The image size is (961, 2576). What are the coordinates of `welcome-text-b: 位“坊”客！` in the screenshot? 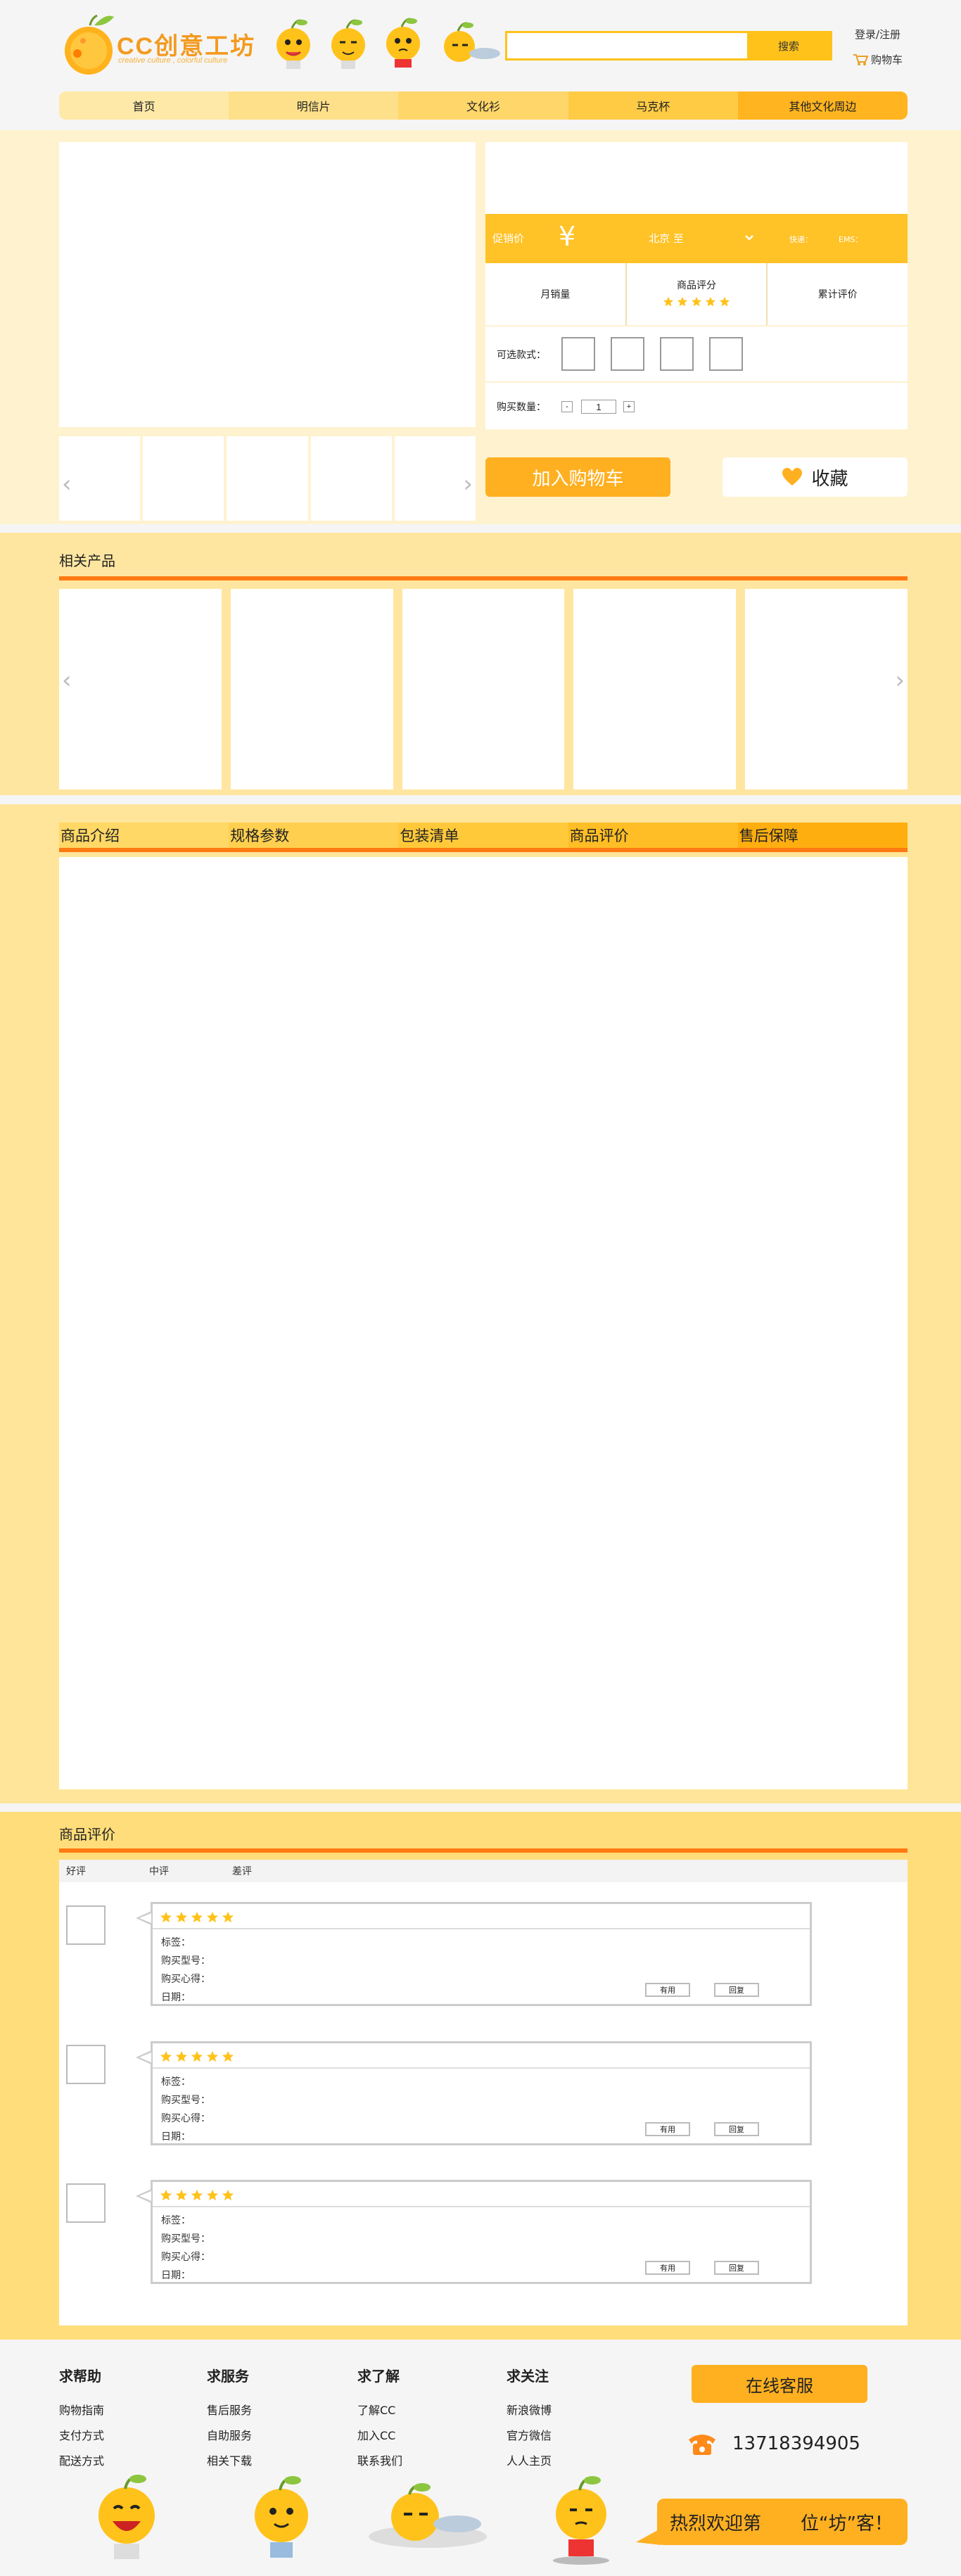 It's located at (847, 2523).